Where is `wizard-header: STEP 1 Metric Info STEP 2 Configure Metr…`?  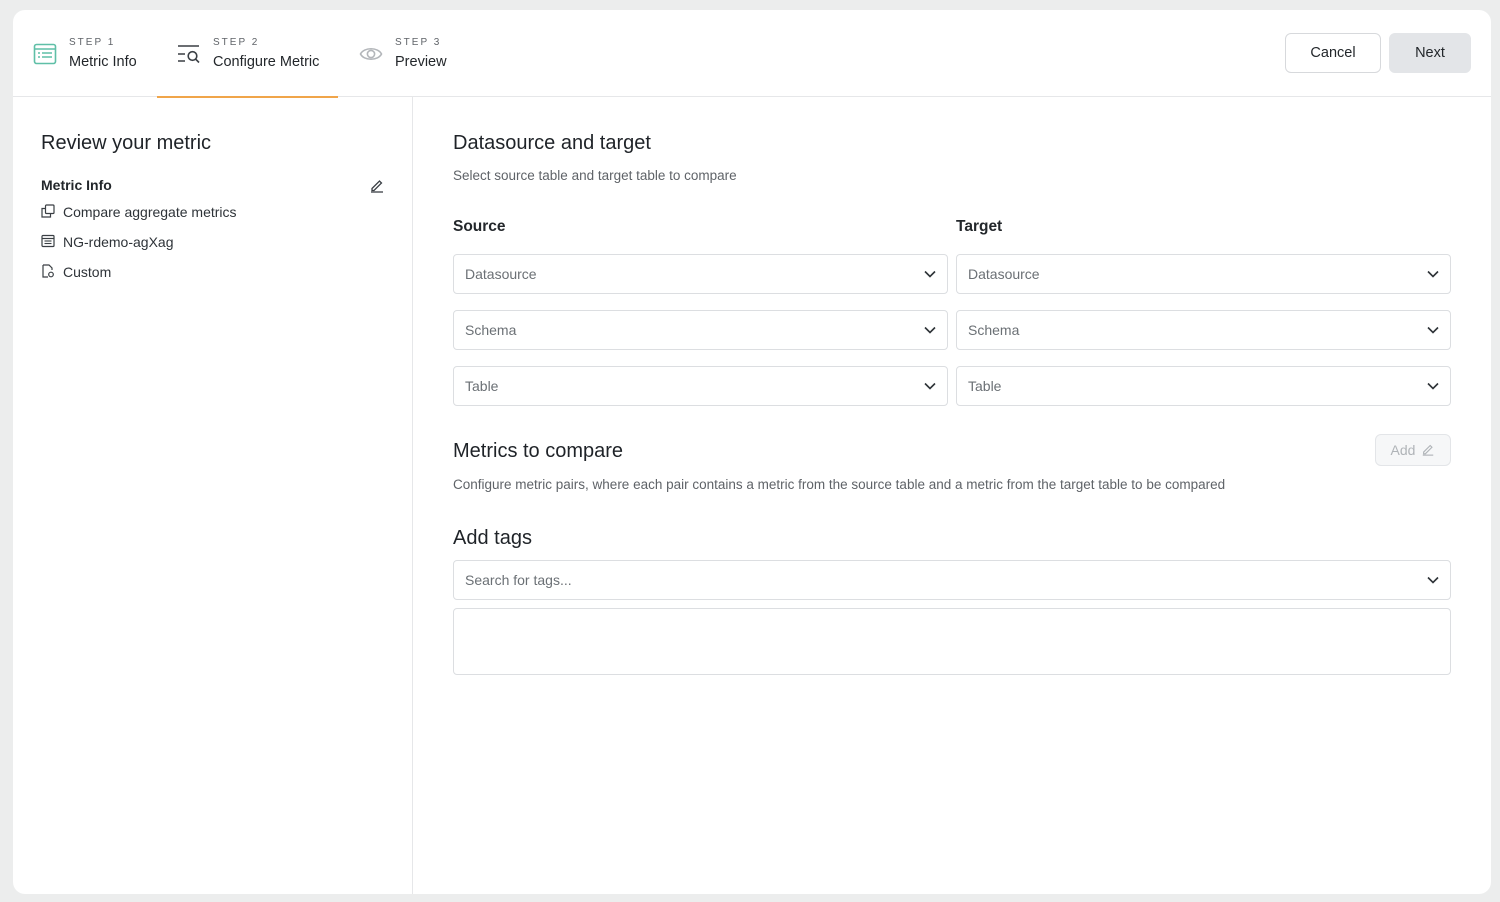 wizard-header: STEP 1 Metric Info STEP 2 Configure Metr… is located at coordinates (752, 54).